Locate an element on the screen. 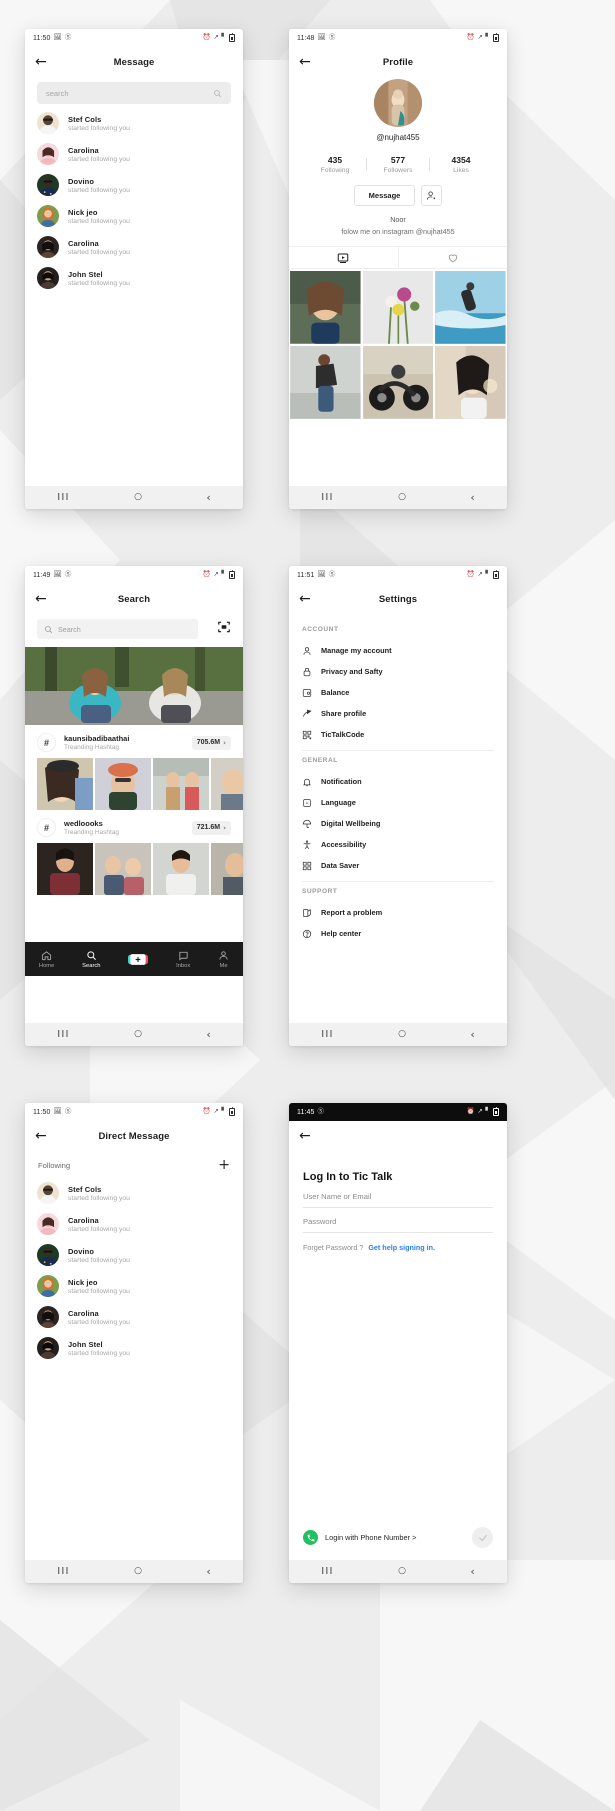 This screenshot has height=1811, width=615. submit-button is located at coordinates (482, 1537).